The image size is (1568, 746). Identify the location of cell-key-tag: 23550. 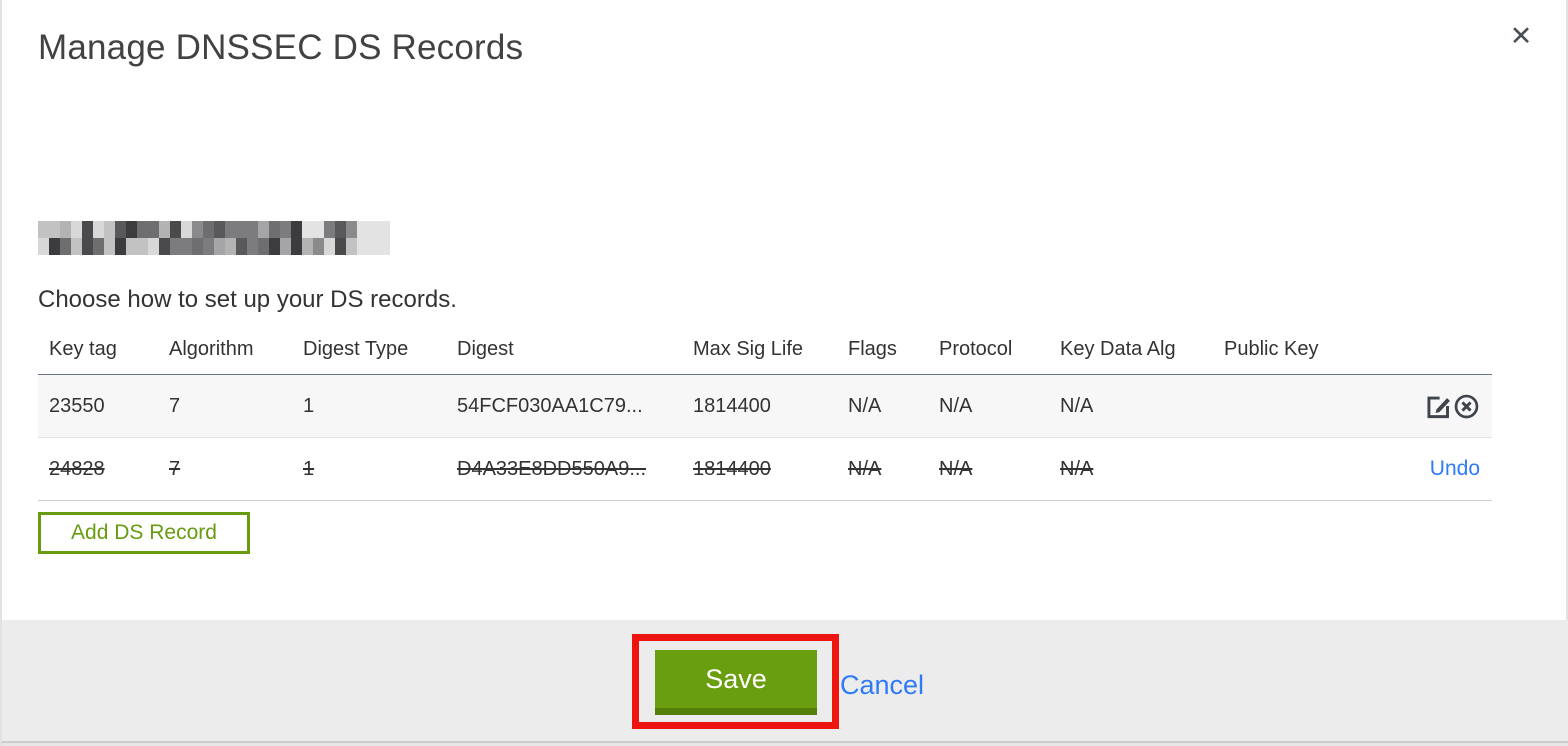
(77, 405).